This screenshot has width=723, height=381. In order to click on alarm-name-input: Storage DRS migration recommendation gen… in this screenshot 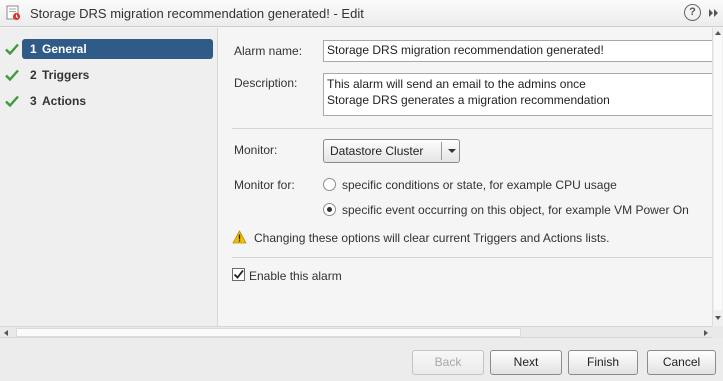, I will do `click(519, 51)`.